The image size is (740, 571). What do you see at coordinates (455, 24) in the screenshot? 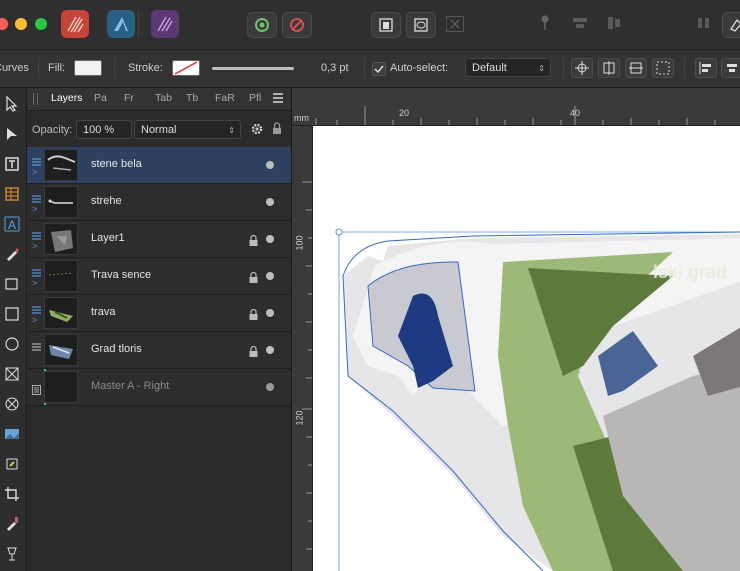
I see `clip-mode-icon` at bounding box center [455, 24].